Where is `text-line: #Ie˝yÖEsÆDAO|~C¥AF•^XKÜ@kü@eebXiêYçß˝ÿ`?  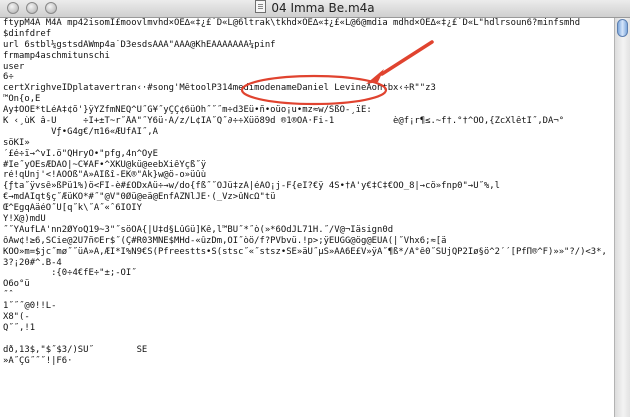
text-line: #Ie˝yÖEsÆDAO|~C¥AF•^XKÜ@kü@eebXiêYçß˝ÿ is located at coordinates (105, 164).